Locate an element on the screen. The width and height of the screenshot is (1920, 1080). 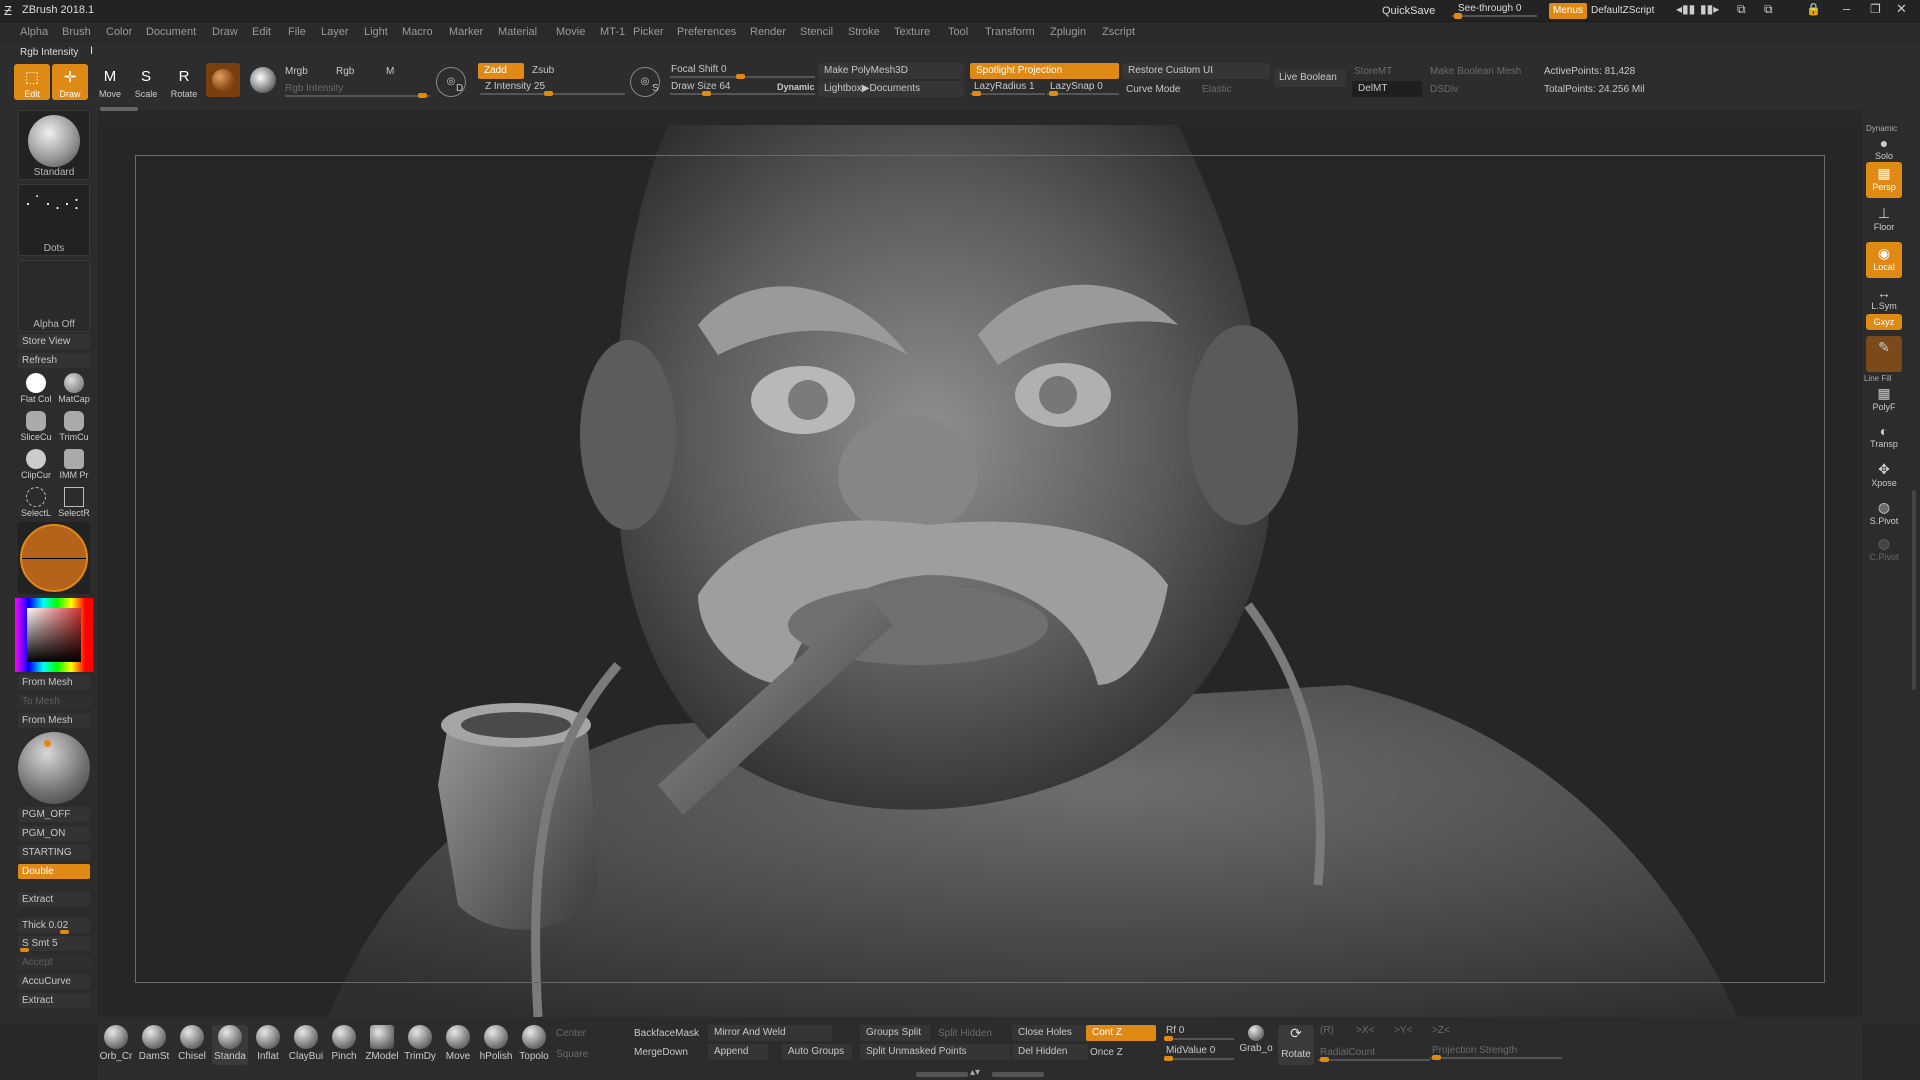
cpivot-button: ◍ C.Pivot is located at coordinates (1884, 550).